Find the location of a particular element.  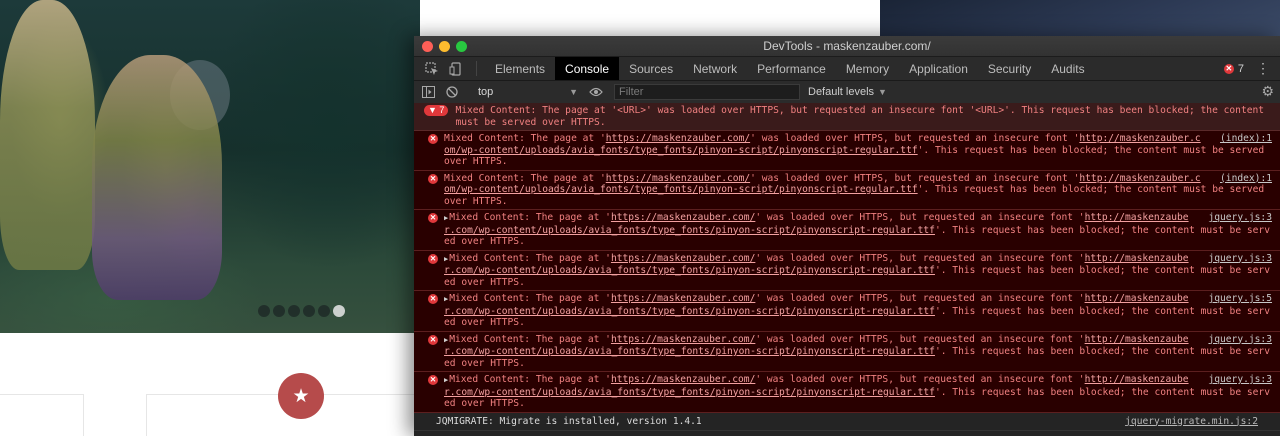

device-toolbar-icon is located at coordinates (456, 68).